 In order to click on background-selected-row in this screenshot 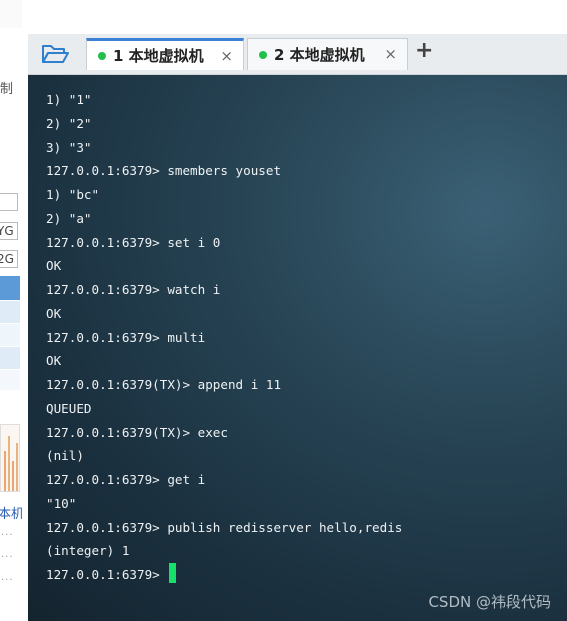, I will do `click(10, 288)`.